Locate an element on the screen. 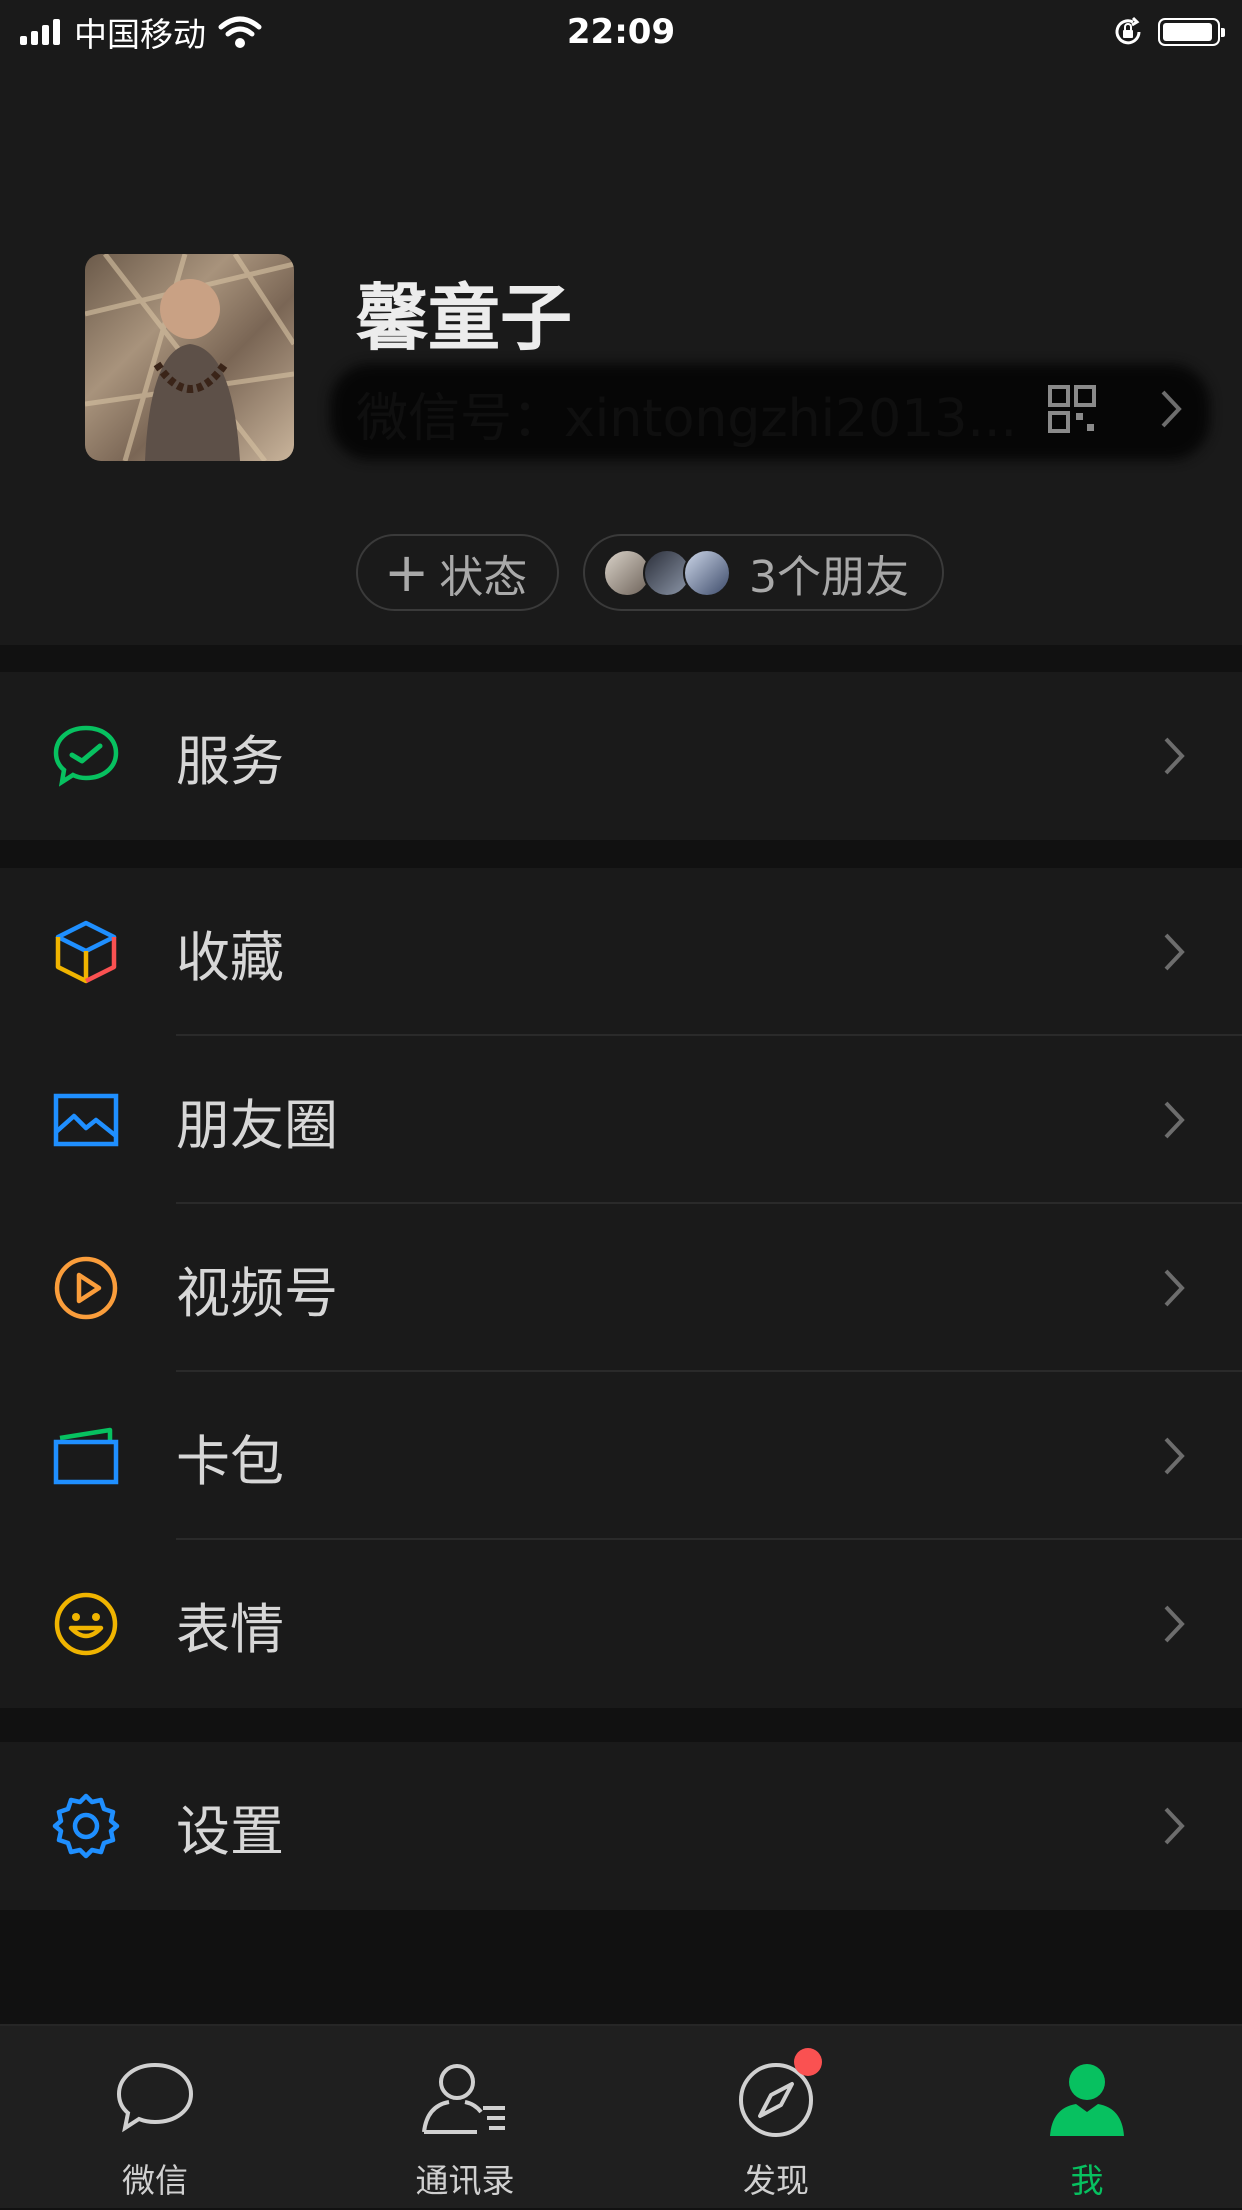 This screenshot has height=2210, width=1242. status-button-label: 状态 is located at coordinates (483, 577).